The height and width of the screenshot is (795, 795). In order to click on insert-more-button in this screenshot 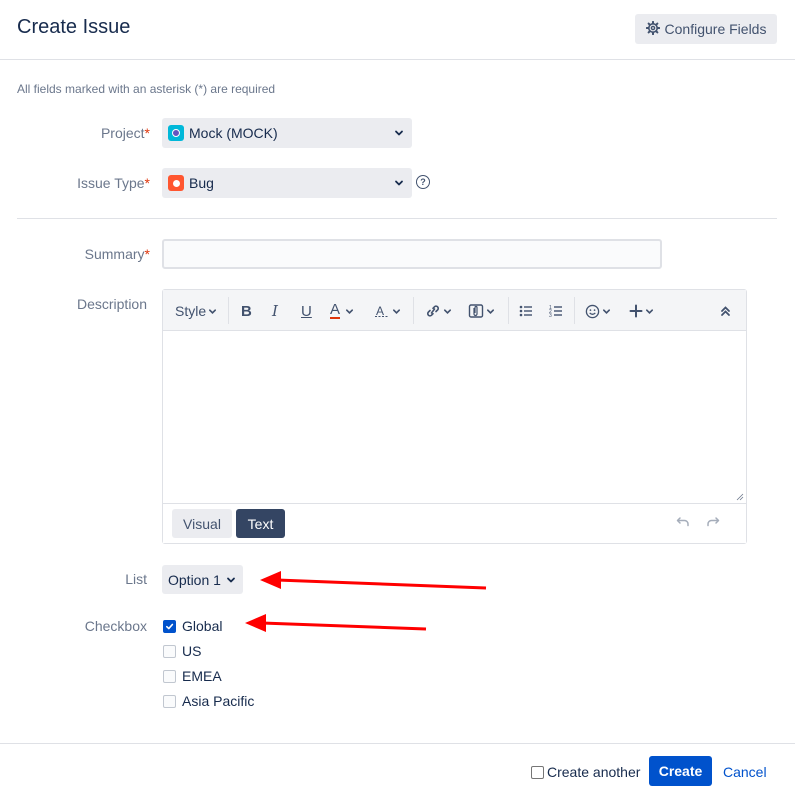, I will do `click(641, 311)`.